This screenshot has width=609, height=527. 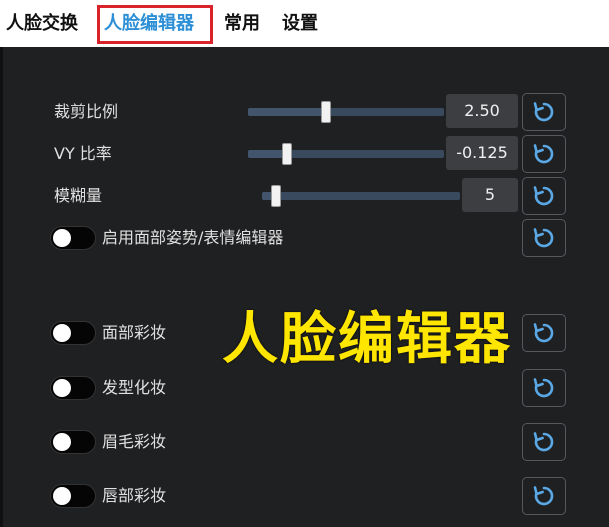 I want to click on face-makeup-label: 面部彩妆, so click(x=134, y=332).